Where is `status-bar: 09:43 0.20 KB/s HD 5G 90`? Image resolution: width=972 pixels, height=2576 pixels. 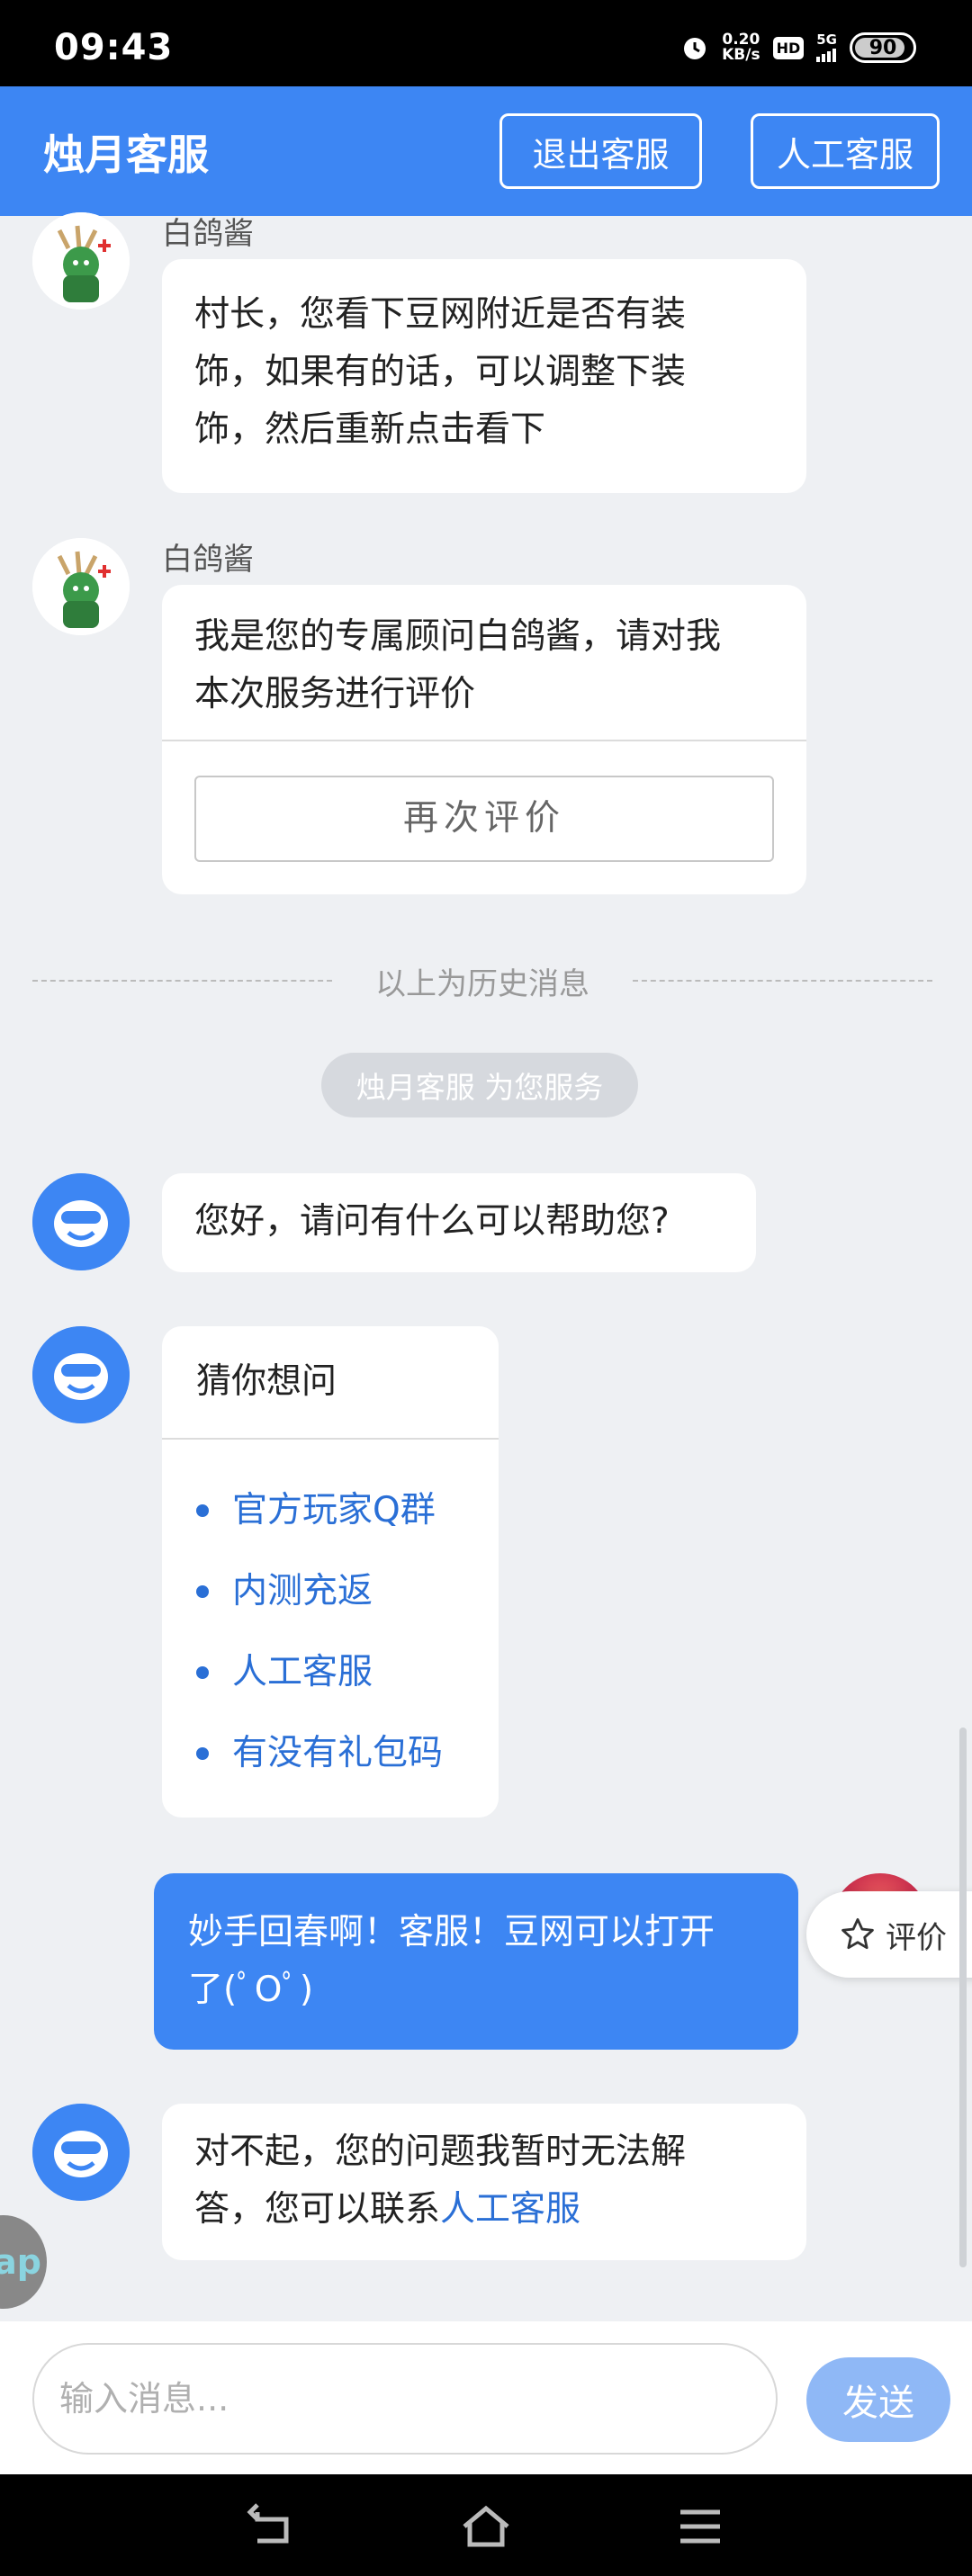
status-bar: 09:43 0.20 KB/s HD 5G 90 is located at coordinates (486, 43).